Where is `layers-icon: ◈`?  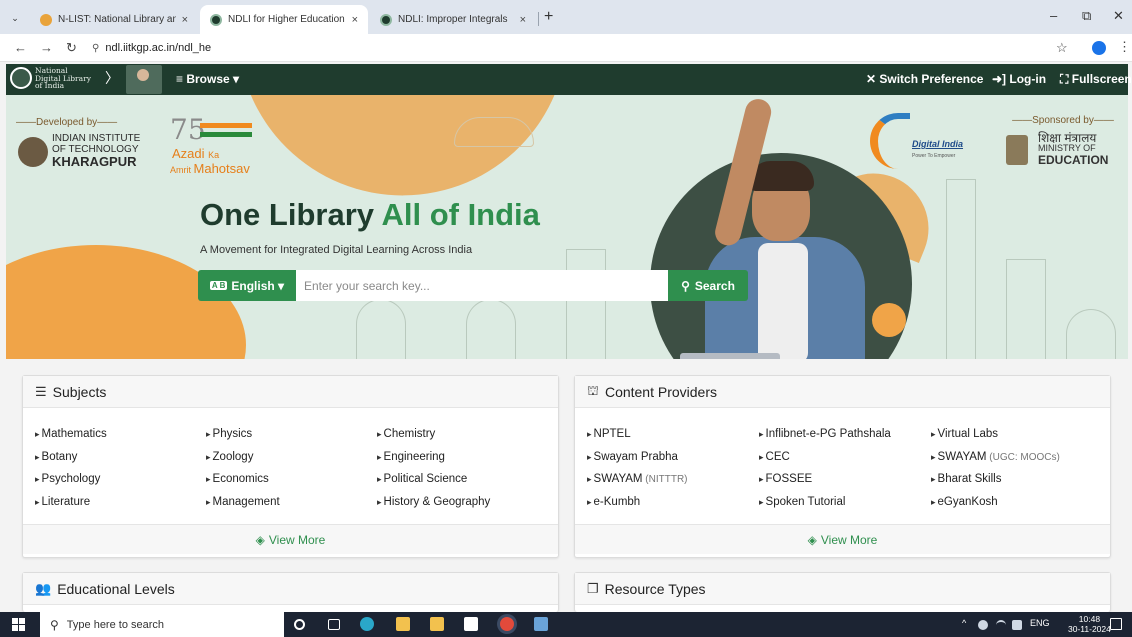 layers-icon: ◈ is located at coordinates (260, 539).